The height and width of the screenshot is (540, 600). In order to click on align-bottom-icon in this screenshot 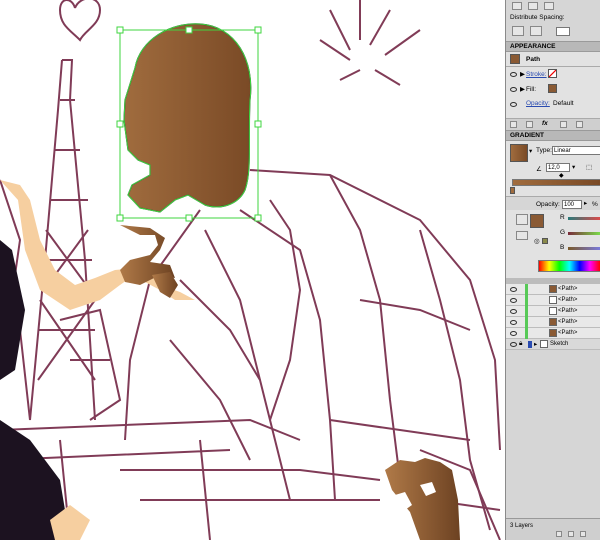, I will do `click(517, 6)`.